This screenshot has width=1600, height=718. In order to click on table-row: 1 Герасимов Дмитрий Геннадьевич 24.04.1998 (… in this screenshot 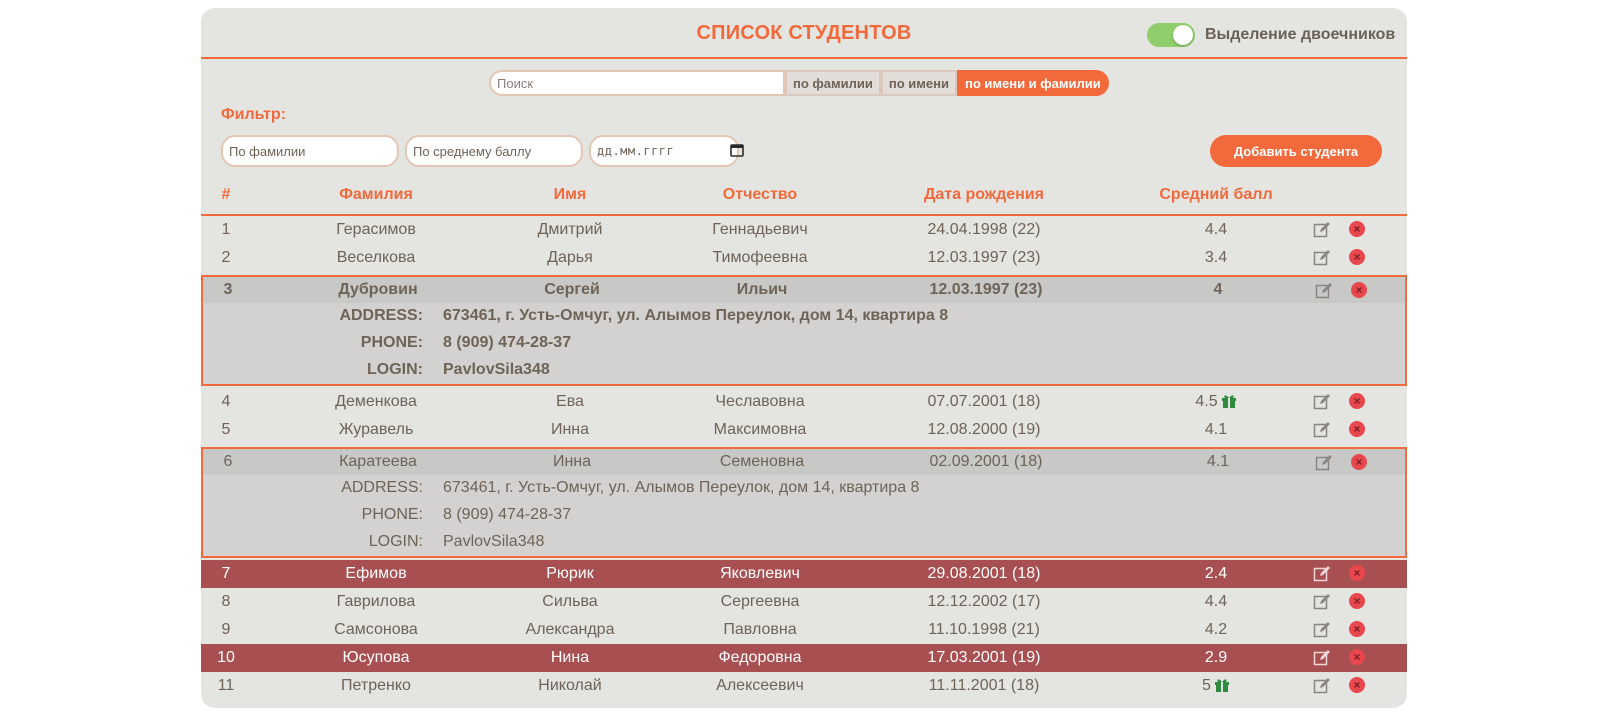, I will do `click(804, 230)`.